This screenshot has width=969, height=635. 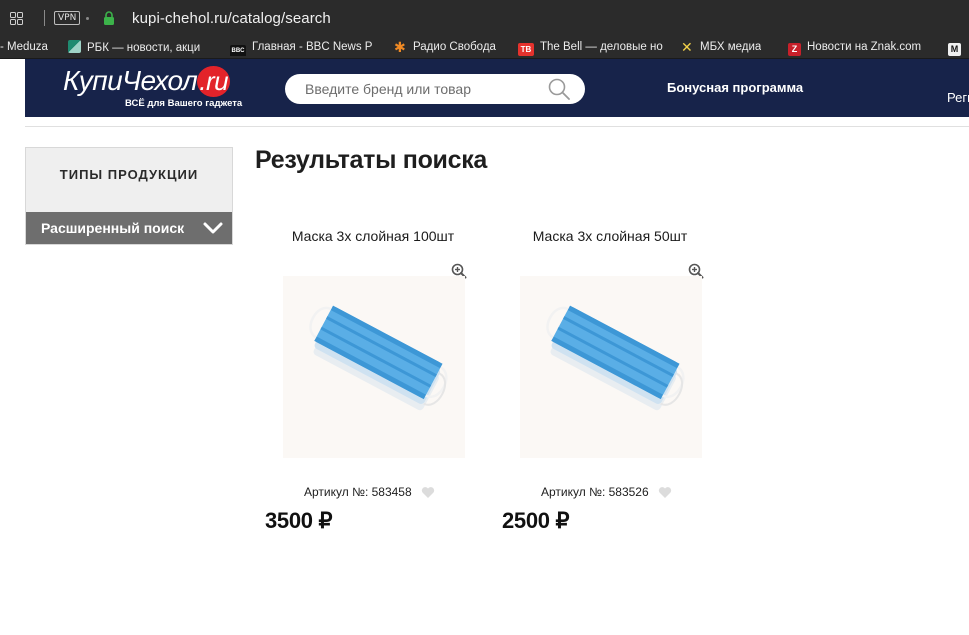 I want to click on sidebar: ТИПЫ ПРОДУКЦИИ Расширенный поиск, so click(x=129, y=196).